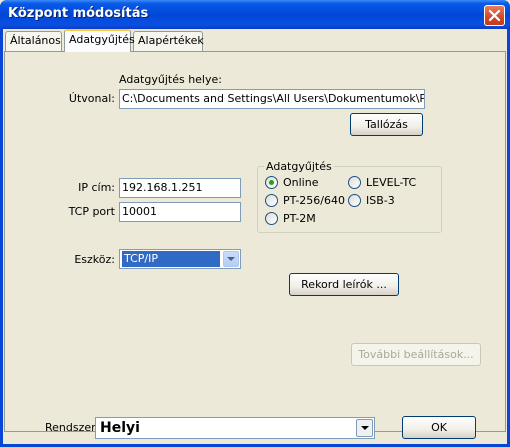  I want to click on collection-group-title: Adatgyűjtés, so click(299, 166).